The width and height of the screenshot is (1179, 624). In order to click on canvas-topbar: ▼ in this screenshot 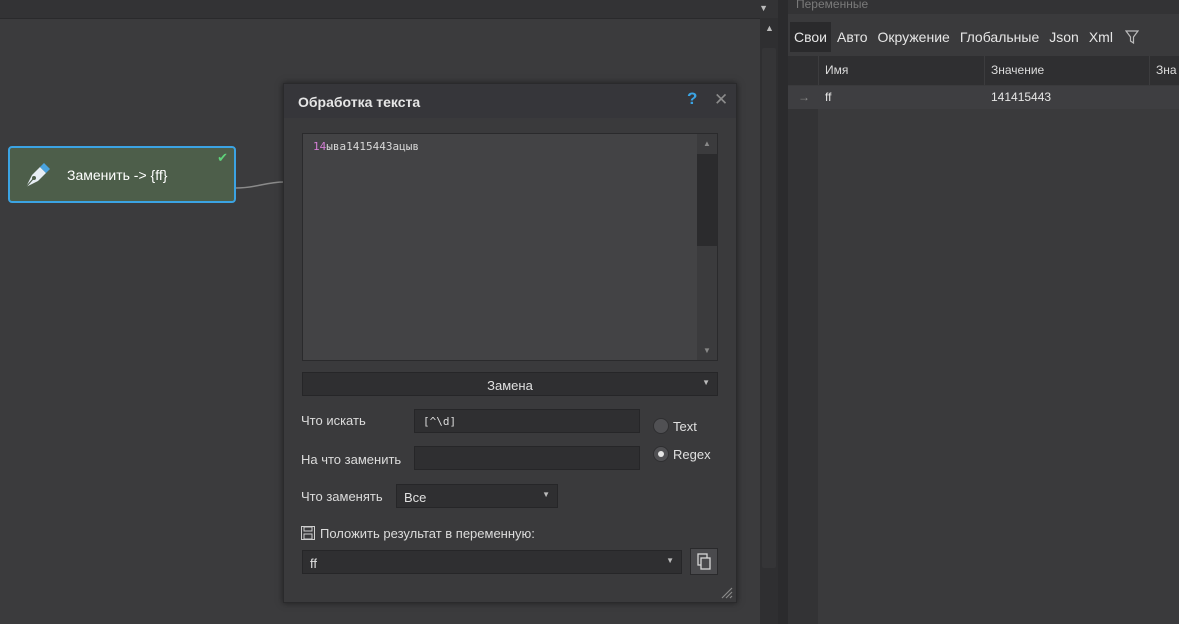, I will do `click(389, 9)`.